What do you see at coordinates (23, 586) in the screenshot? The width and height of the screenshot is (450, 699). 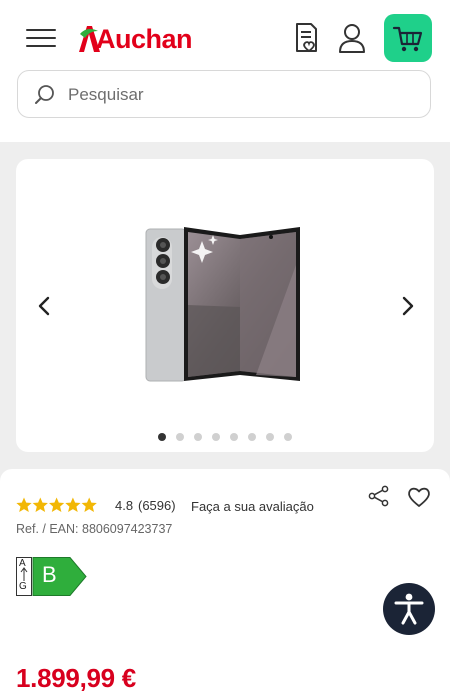 I see `energy-scale-bottom: G` at bounding box center [23, 586].